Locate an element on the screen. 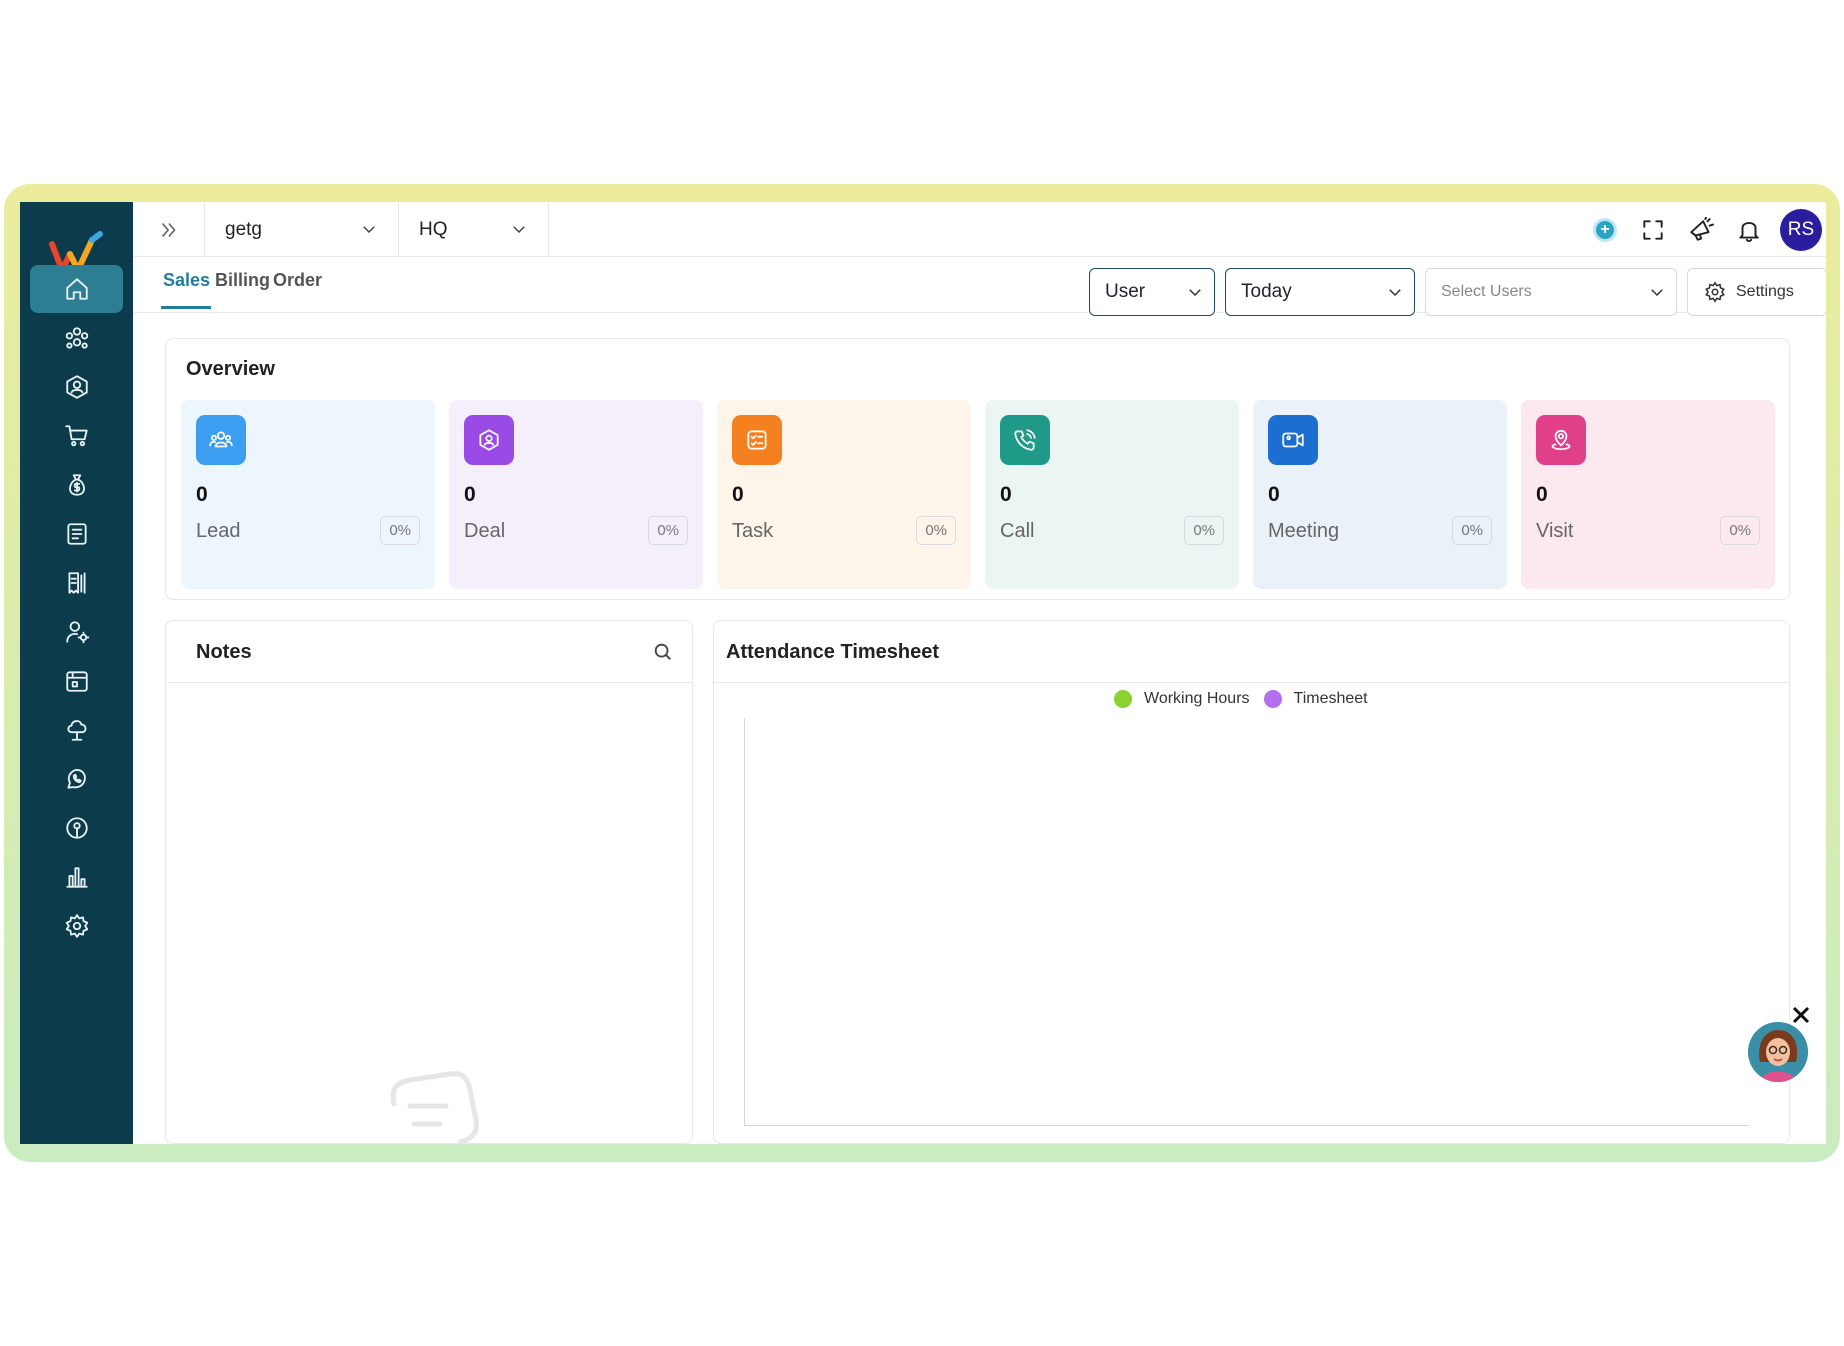 This screenshot has height=1346, width=1844. whatsapp-icon is located at coordinates (76, 779).